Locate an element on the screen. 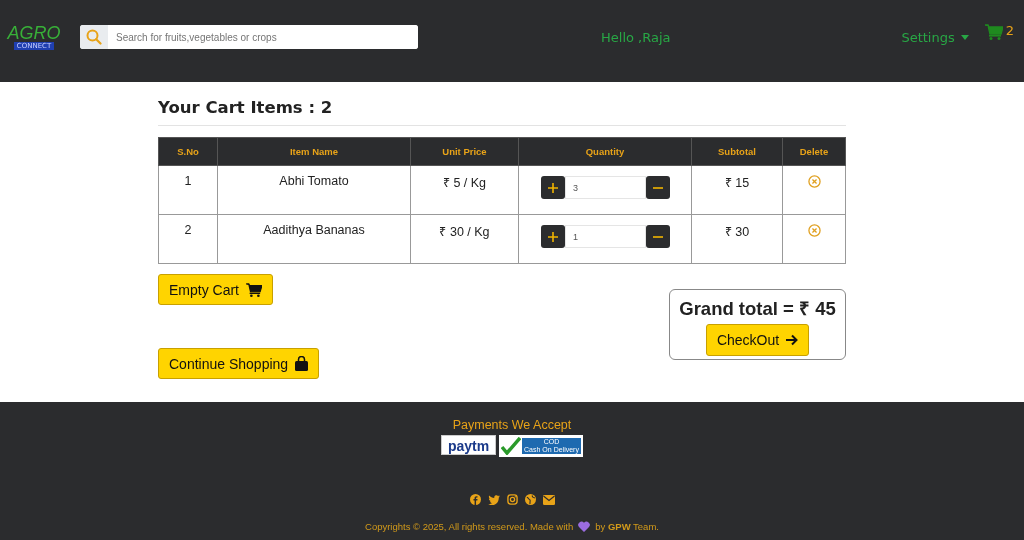 The width and height of the screenshot is (1024, 540). cart-link: 2 is located at coordinates (999, 32).